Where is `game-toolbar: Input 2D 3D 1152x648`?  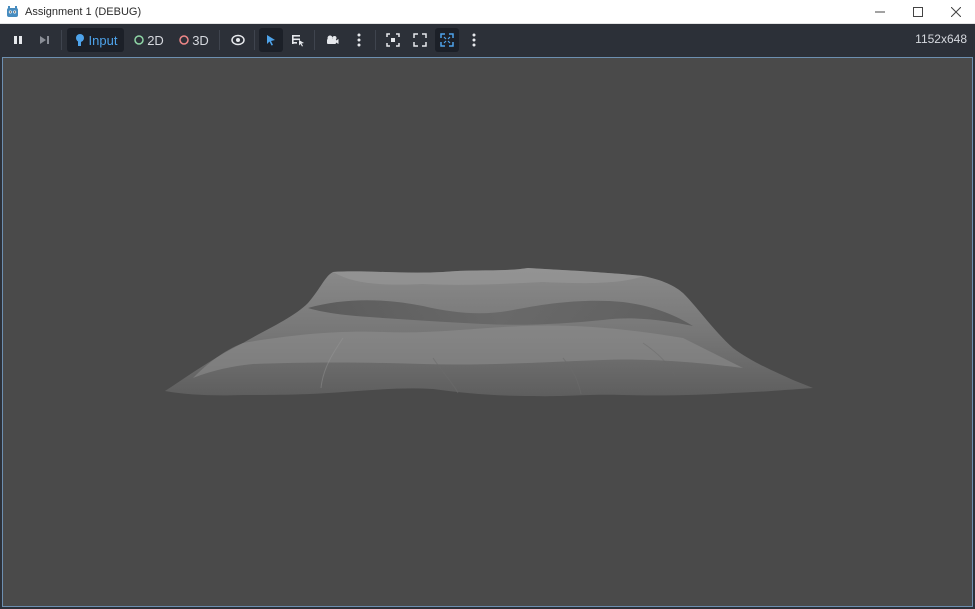
game-toolbar: Input 2D 3D 1152x648 is located at coordinates (487, 40).